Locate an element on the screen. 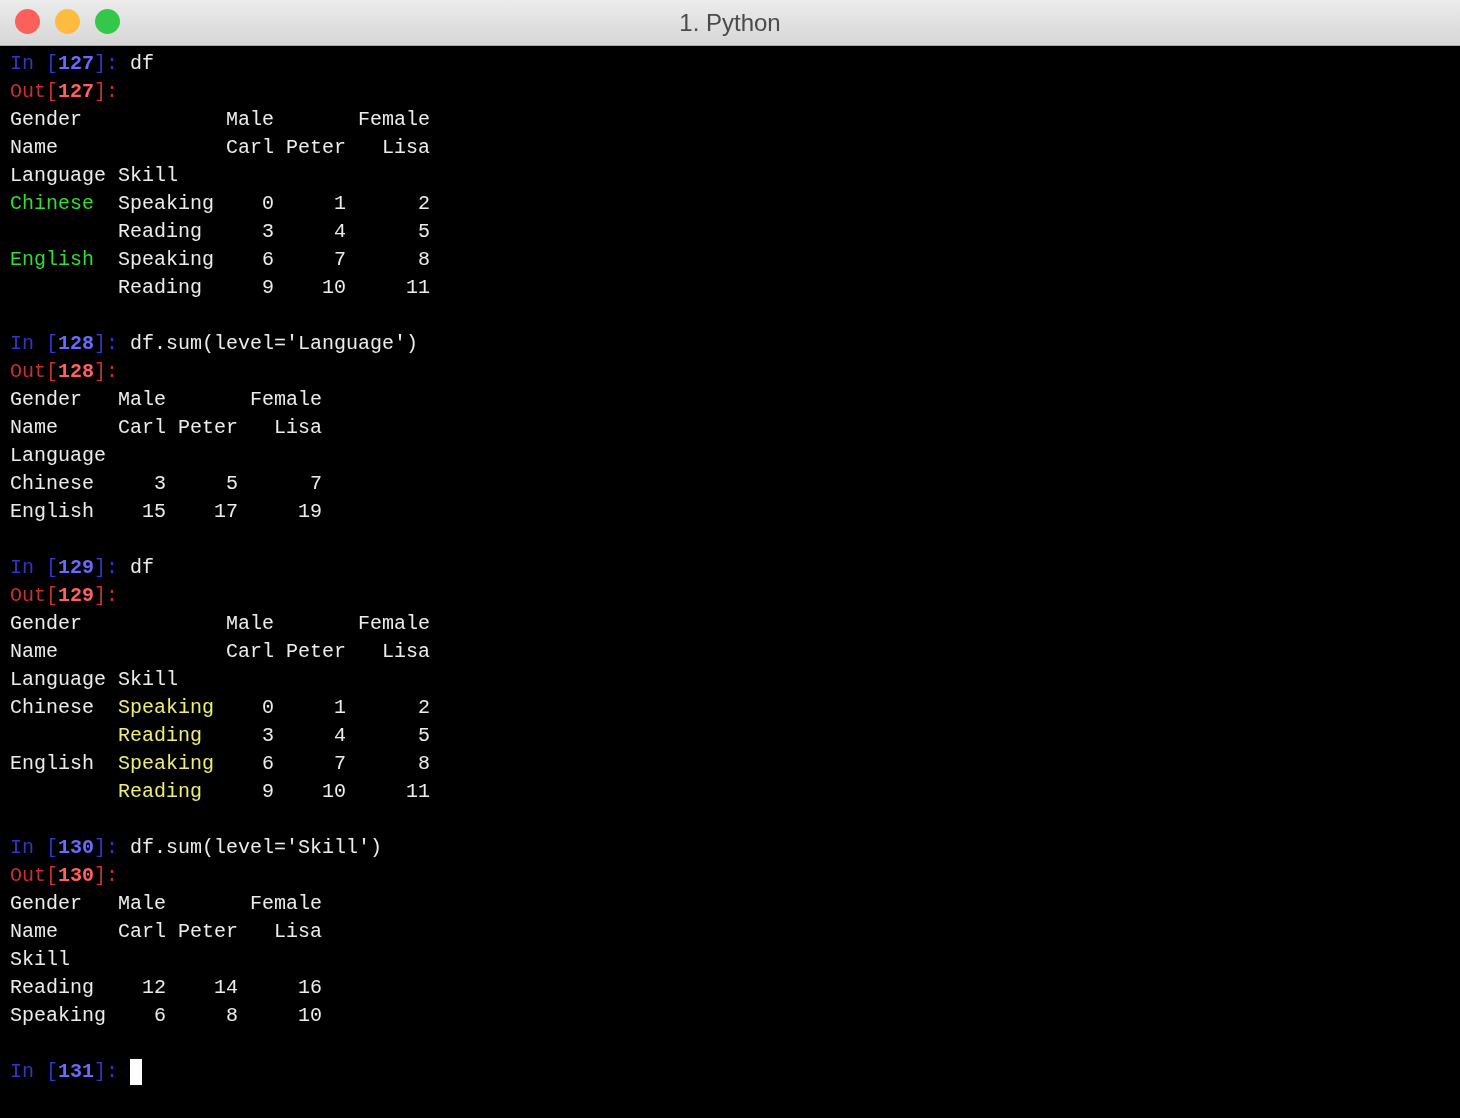  code-text: df.sum(level='Language') is located at coordinates (274, 344).